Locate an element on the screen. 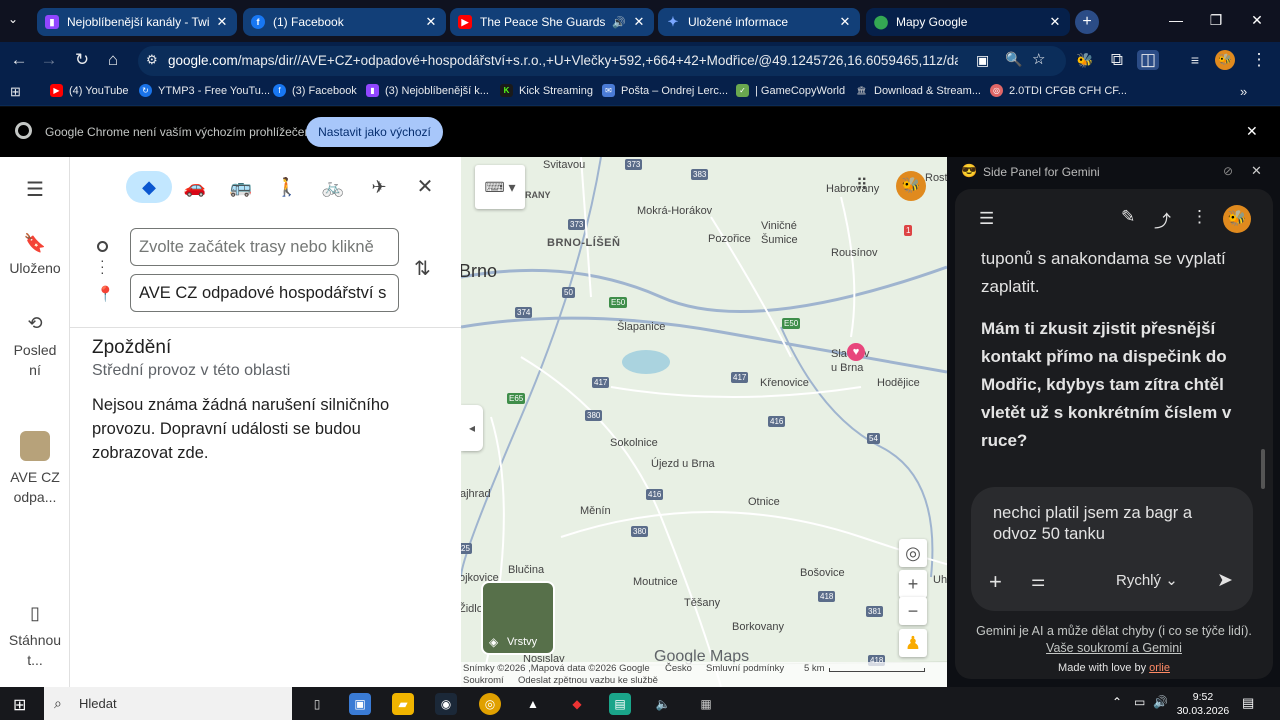 This screenshot has height=720, width=1280. tab-search-button: ⌄ is located at coordinates (13, 19).